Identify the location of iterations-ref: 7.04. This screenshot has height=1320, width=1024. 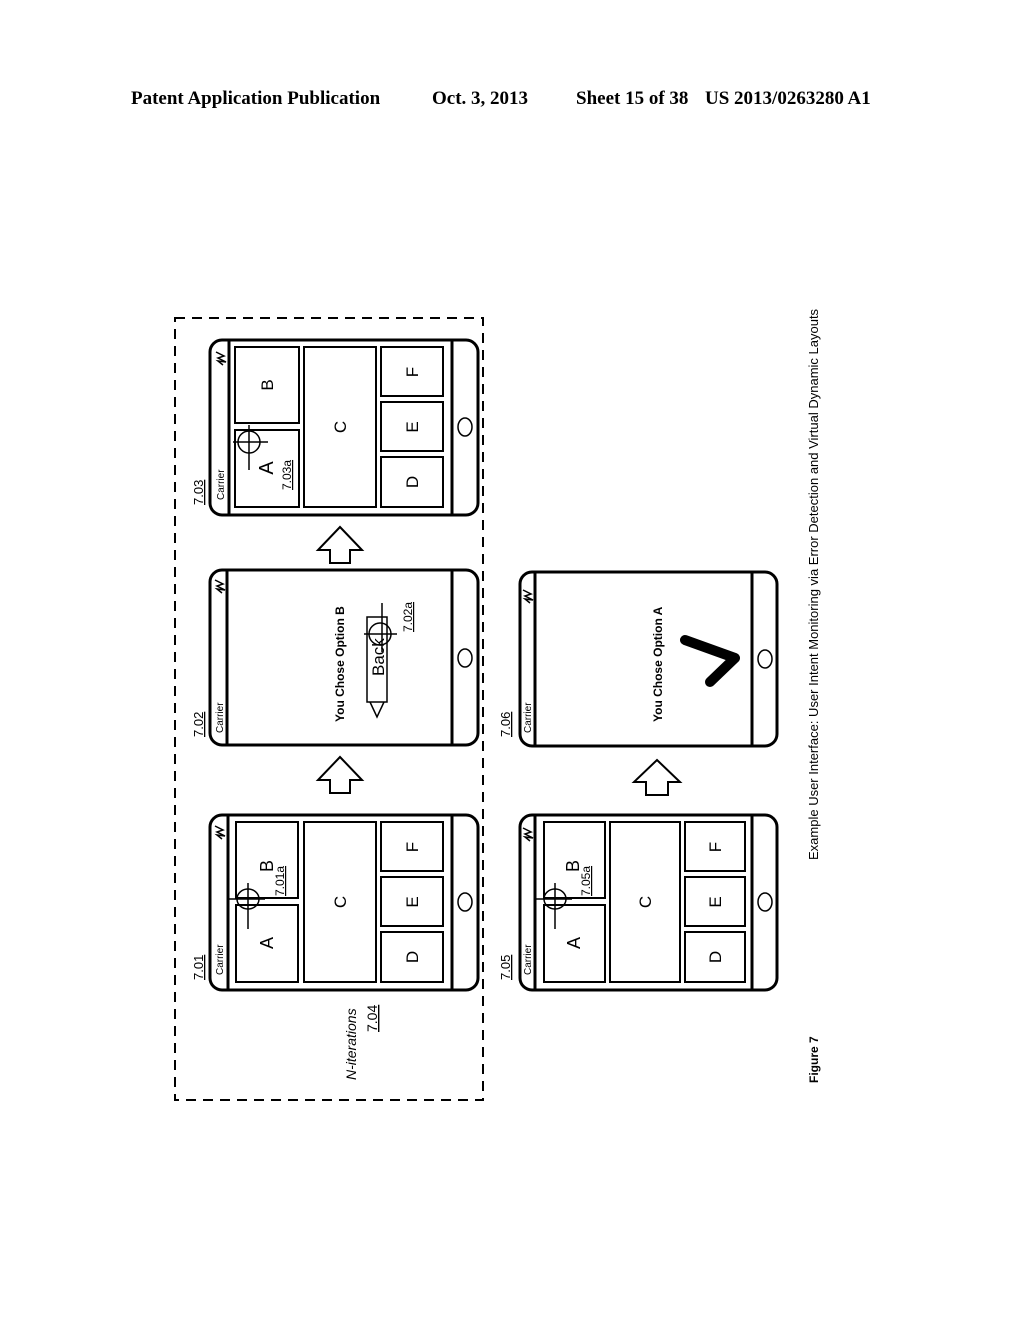
(372, 1018).